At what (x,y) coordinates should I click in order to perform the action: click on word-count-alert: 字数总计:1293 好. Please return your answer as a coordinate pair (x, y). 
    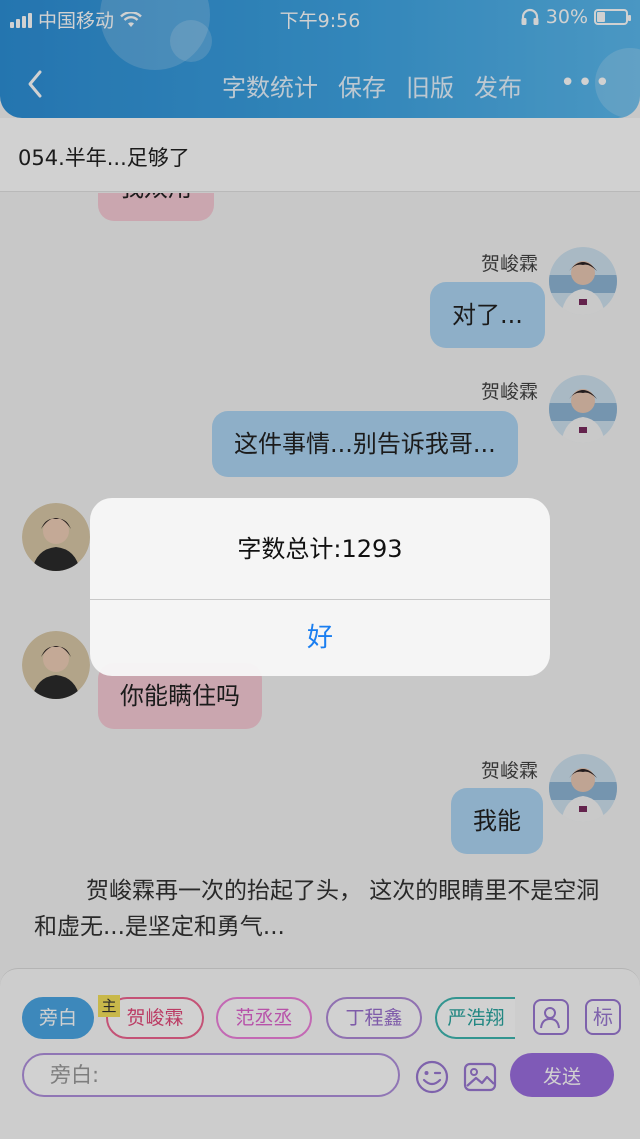
    Looking at the image, I should click on (320, 587).